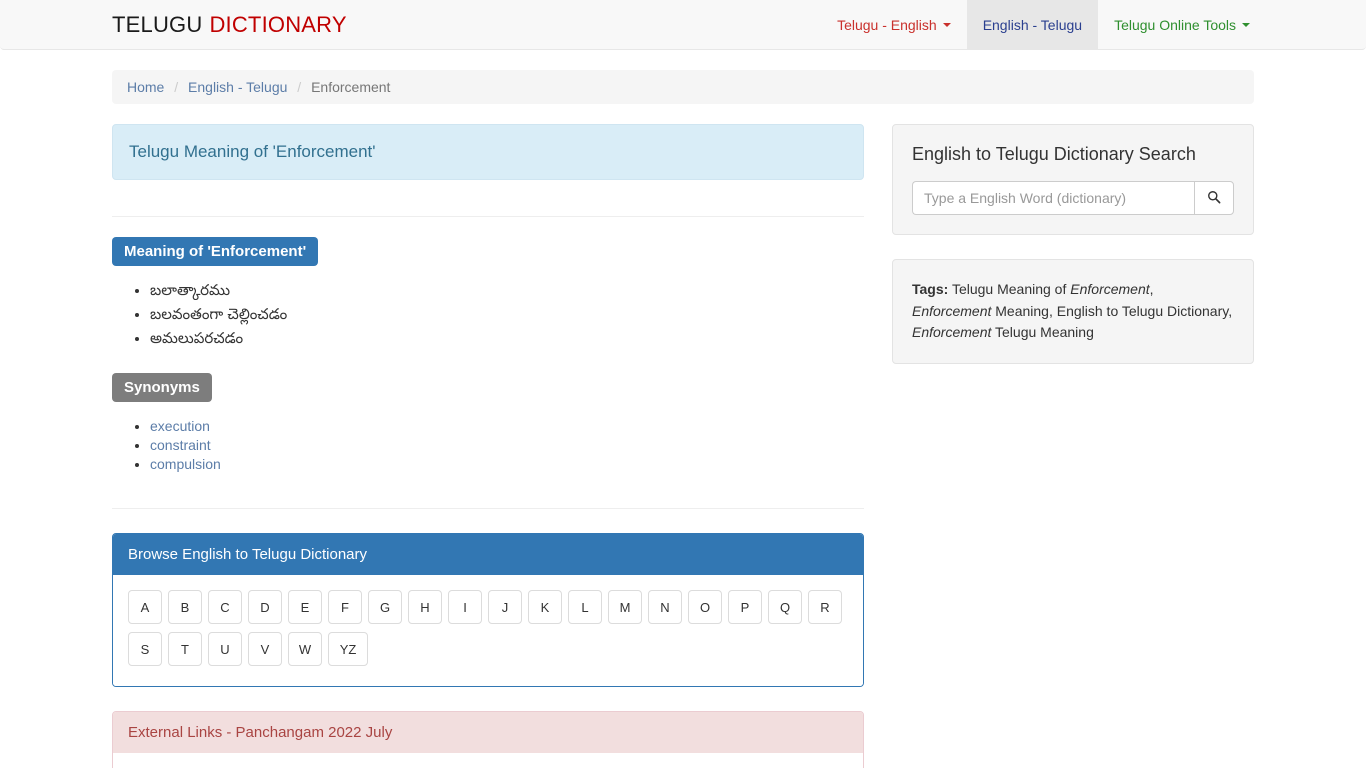 This screenshot has height=768, width=1366. I want to click on meaning-list: బలాత్కారము బలవంతంగా చెల్లించడం అమలుపరచడం, so click(488, 314).